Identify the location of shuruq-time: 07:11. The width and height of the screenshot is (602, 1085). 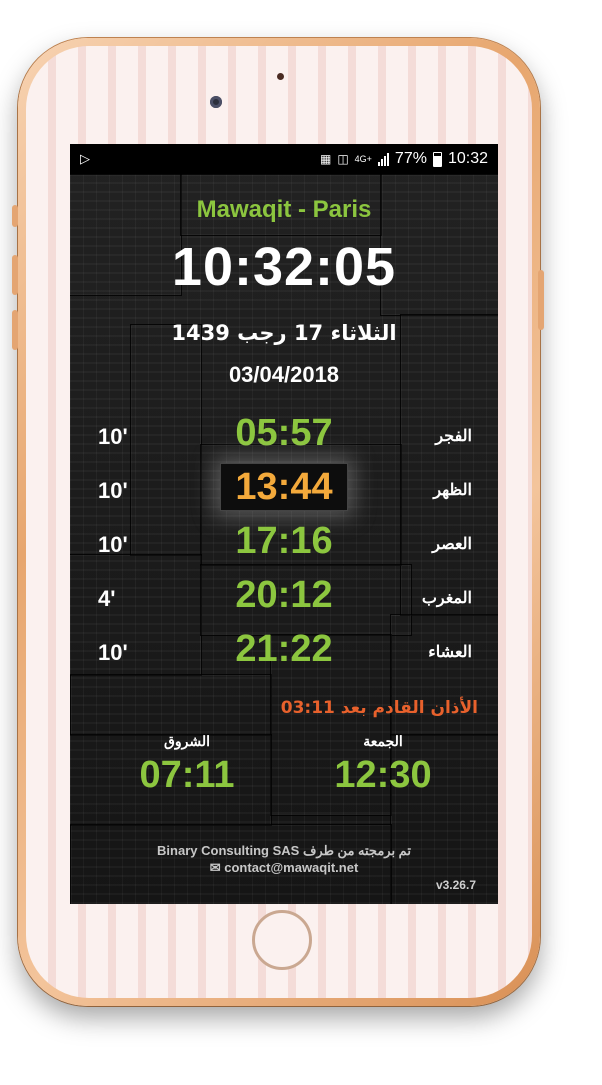
(187, 775).